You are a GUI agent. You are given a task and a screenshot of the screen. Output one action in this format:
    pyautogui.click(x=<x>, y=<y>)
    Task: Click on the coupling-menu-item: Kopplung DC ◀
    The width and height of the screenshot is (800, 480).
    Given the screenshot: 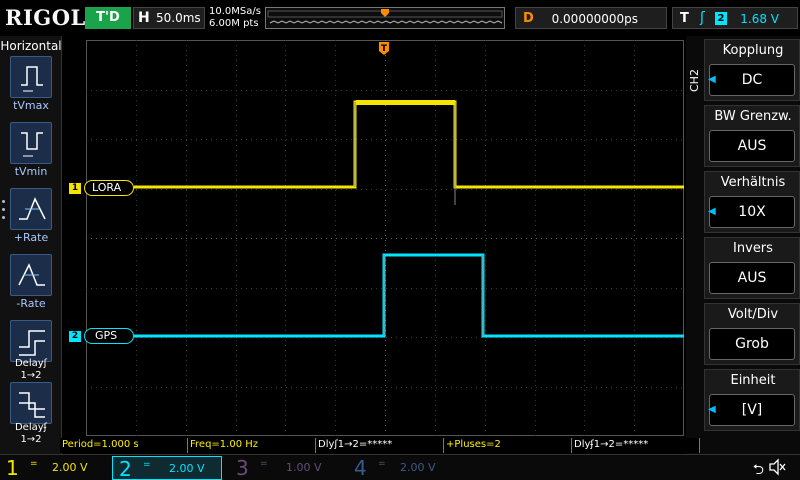 What is the action you would take?
    pyautogui.click(x=752, y=70)
    